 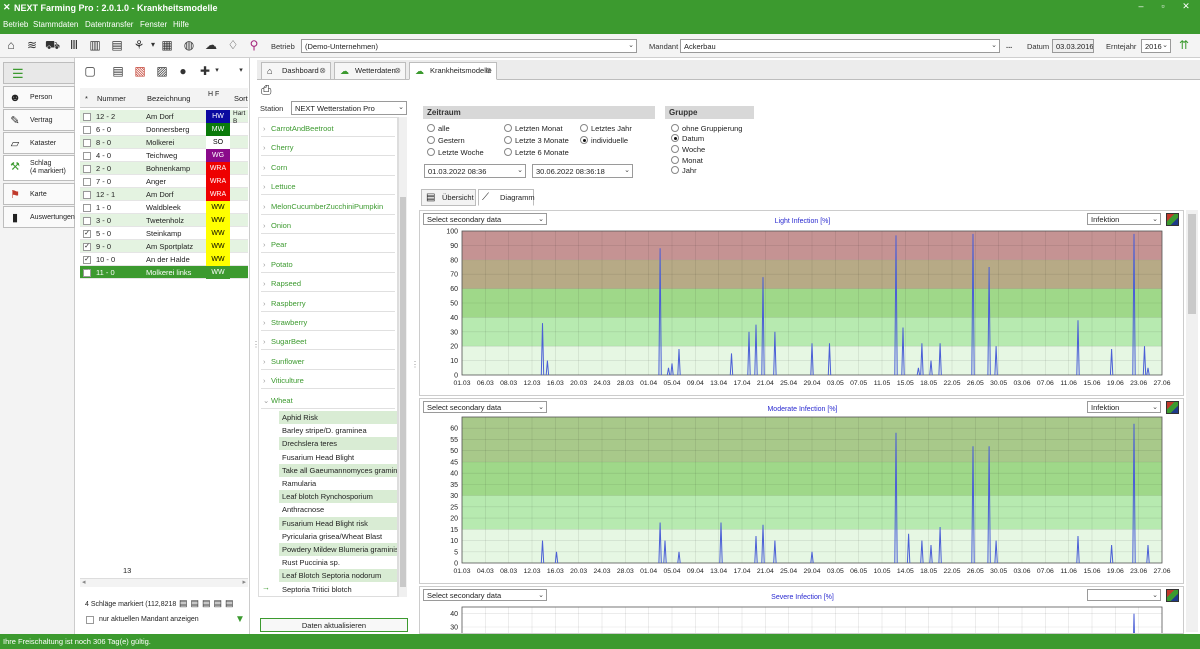 I want to click on date-from-field: 01.03.2022 08:36 ⌄, so click(x=475, y=171).